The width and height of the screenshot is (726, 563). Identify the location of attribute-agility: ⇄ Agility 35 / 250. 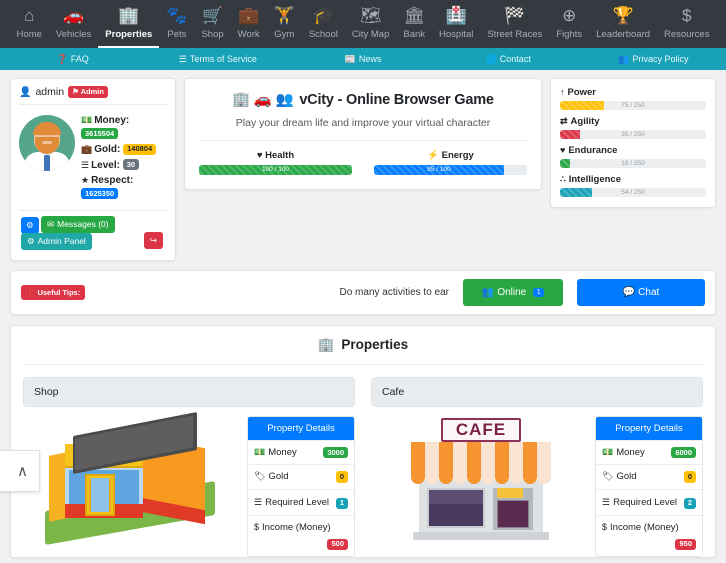
(633, 127).